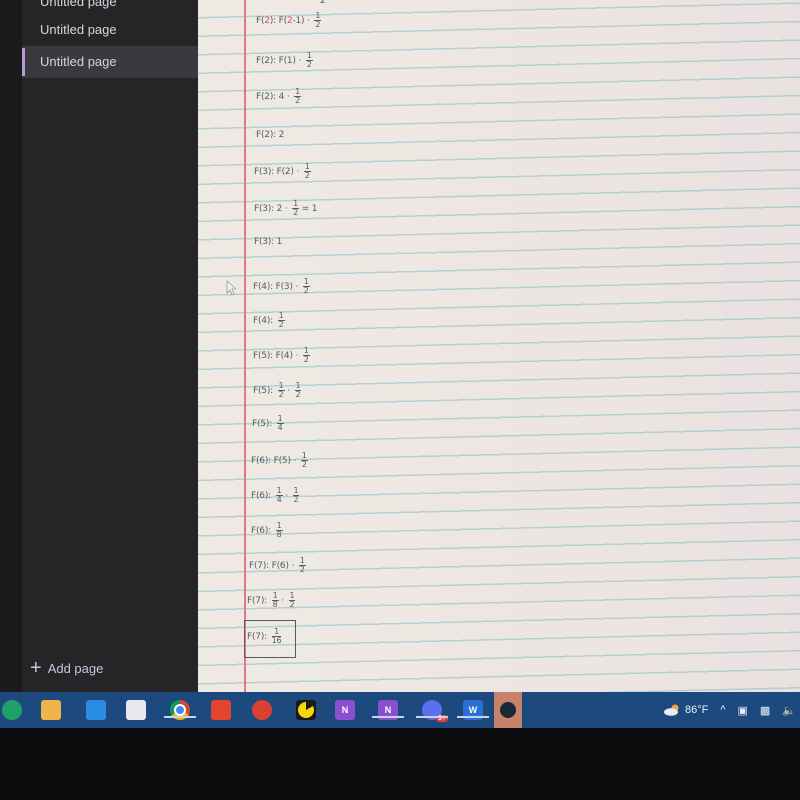 The height and width of the screenshot is (800, 800). I want to click on network-icon: ▩, so click(765, 710).